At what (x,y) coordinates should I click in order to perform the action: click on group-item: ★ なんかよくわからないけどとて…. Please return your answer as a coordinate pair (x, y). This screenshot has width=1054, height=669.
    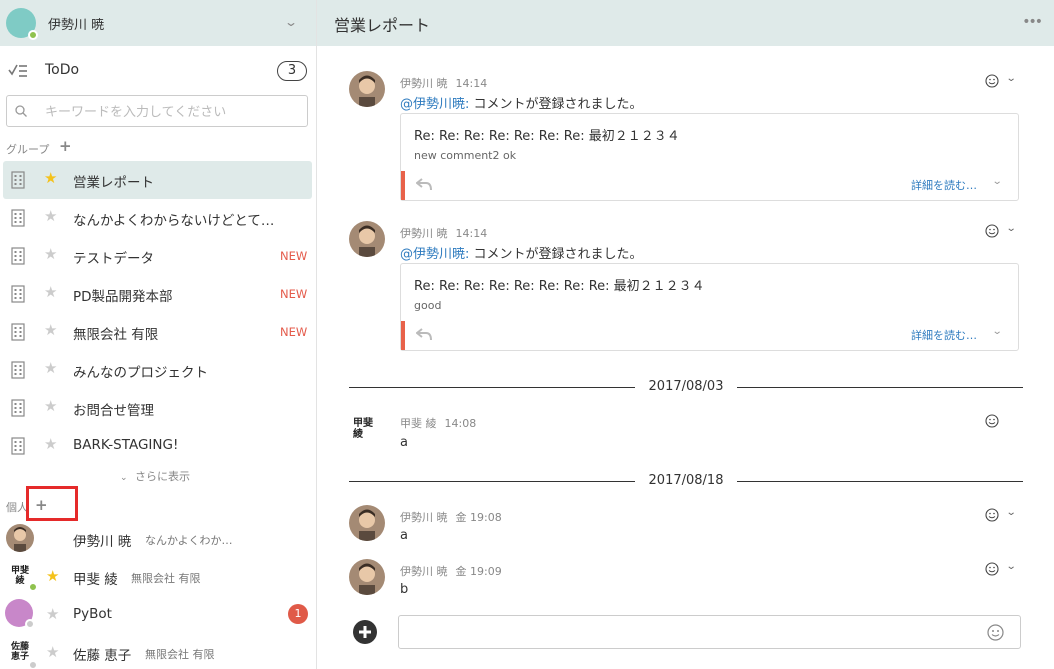
    Looking at the image, I should click on (158, 218).